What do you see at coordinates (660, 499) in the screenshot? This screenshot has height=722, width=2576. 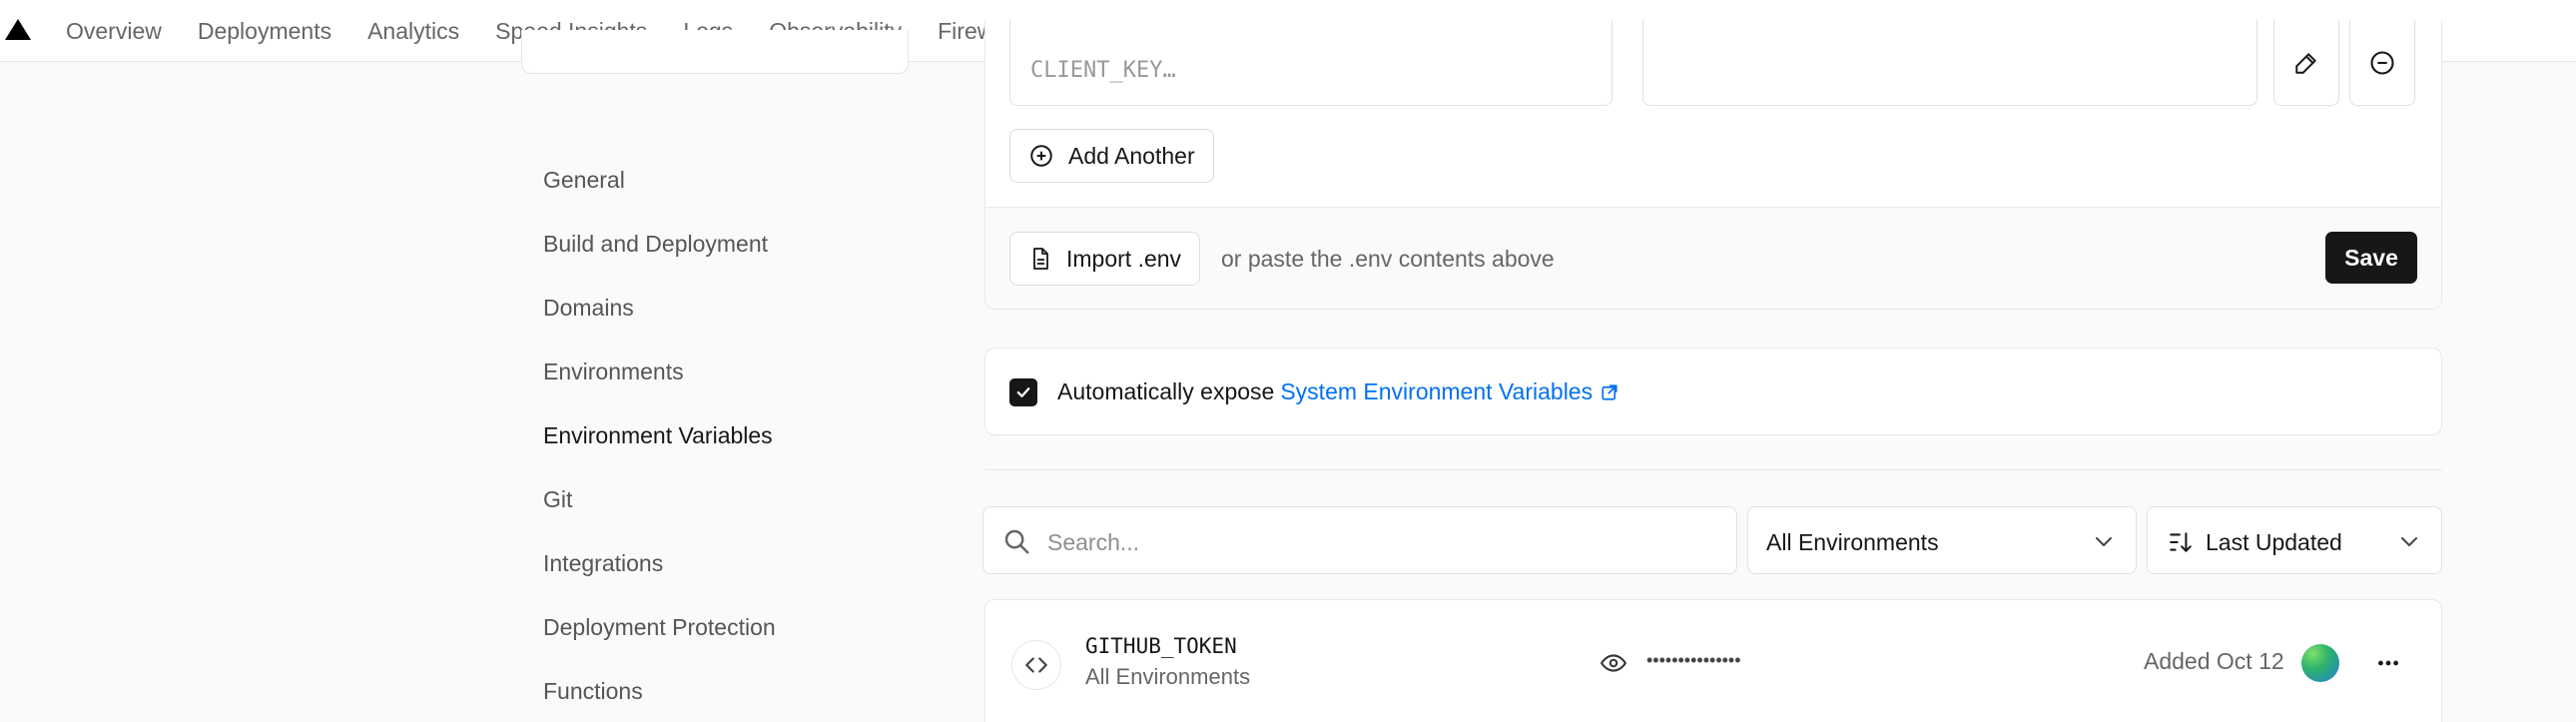 I see `sidebar-item-git: Git` at bounding box center [660, 499].